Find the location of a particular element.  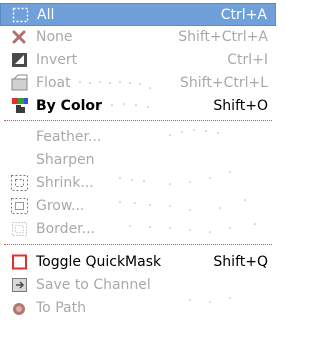

menu-item-label: None is located at coordinates (54, 37).